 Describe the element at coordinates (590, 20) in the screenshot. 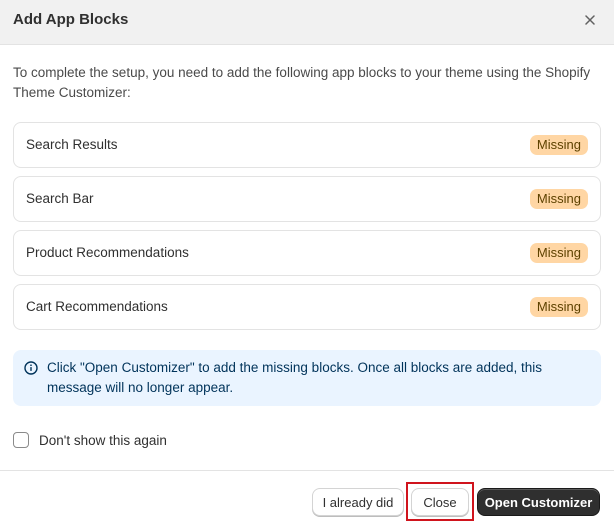

I see `close-icon` at that location.